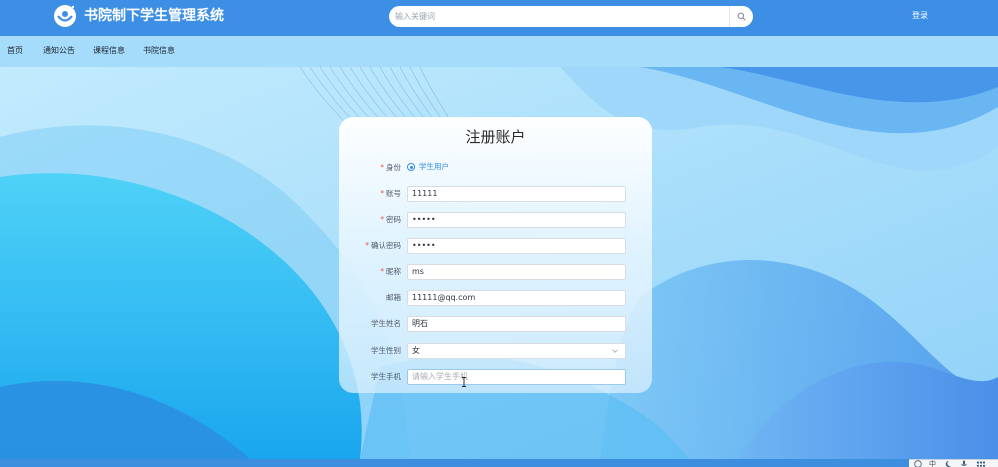 The width and height of the screenshot is (998, 467). What do you see at coordinates (65, 16) in the screenshot?
I see `logo-icon` at bounding box center [65, 16].